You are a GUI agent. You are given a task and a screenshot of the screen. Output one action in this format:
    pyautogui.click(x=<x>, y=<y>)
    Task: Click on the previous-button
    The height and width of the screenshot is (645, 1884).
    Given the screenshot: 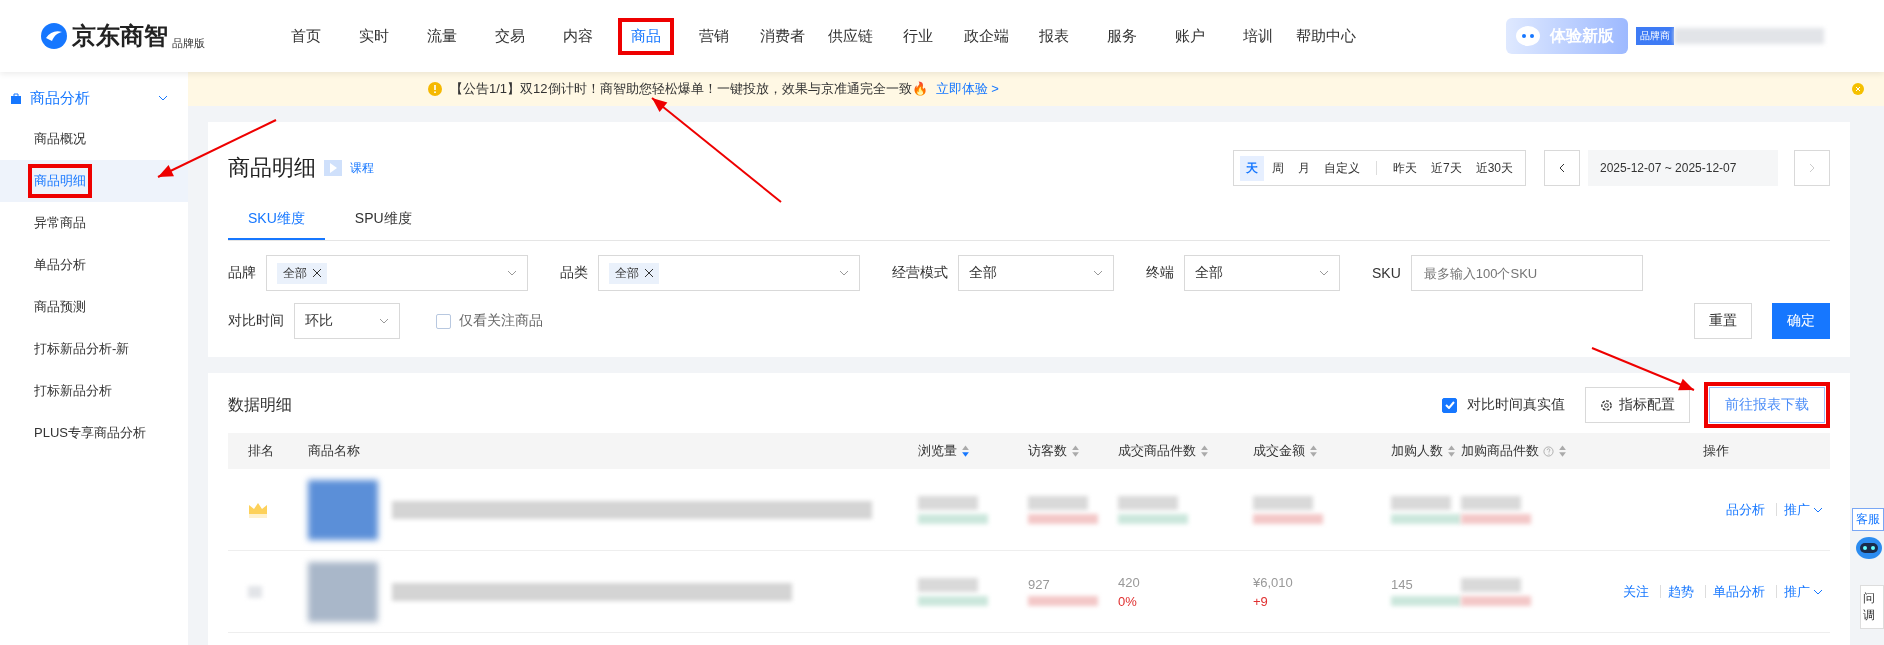 What is the action you would take?
    pyautogui.click(x=1562, y=168)
    